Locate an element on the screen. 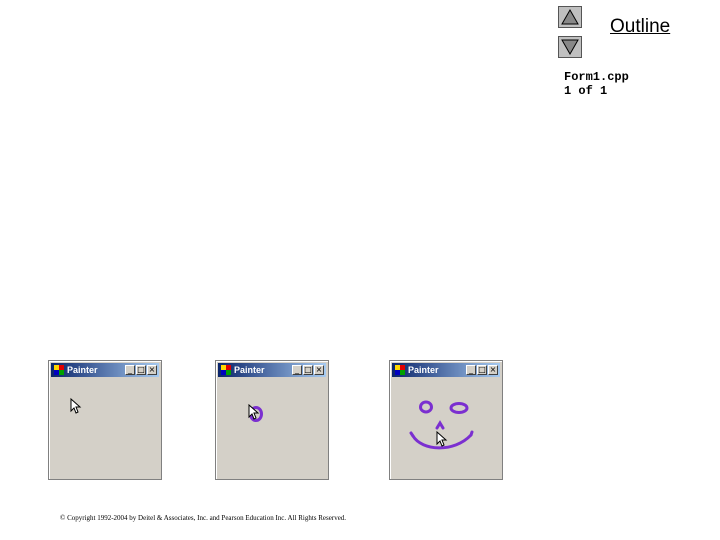 This screenshot has width=720, height=540. previous-slide-button is located at coordinates (570, 17).